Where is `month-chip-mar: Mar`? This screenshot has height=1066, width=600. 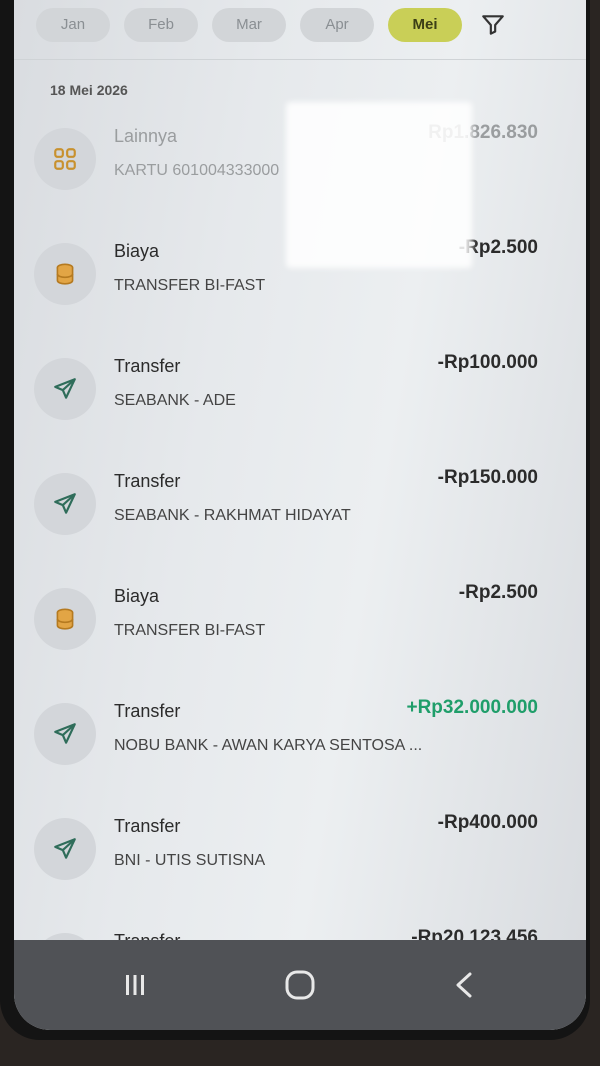 month-chip-mar: Mar is located at coordinates (249, 24).